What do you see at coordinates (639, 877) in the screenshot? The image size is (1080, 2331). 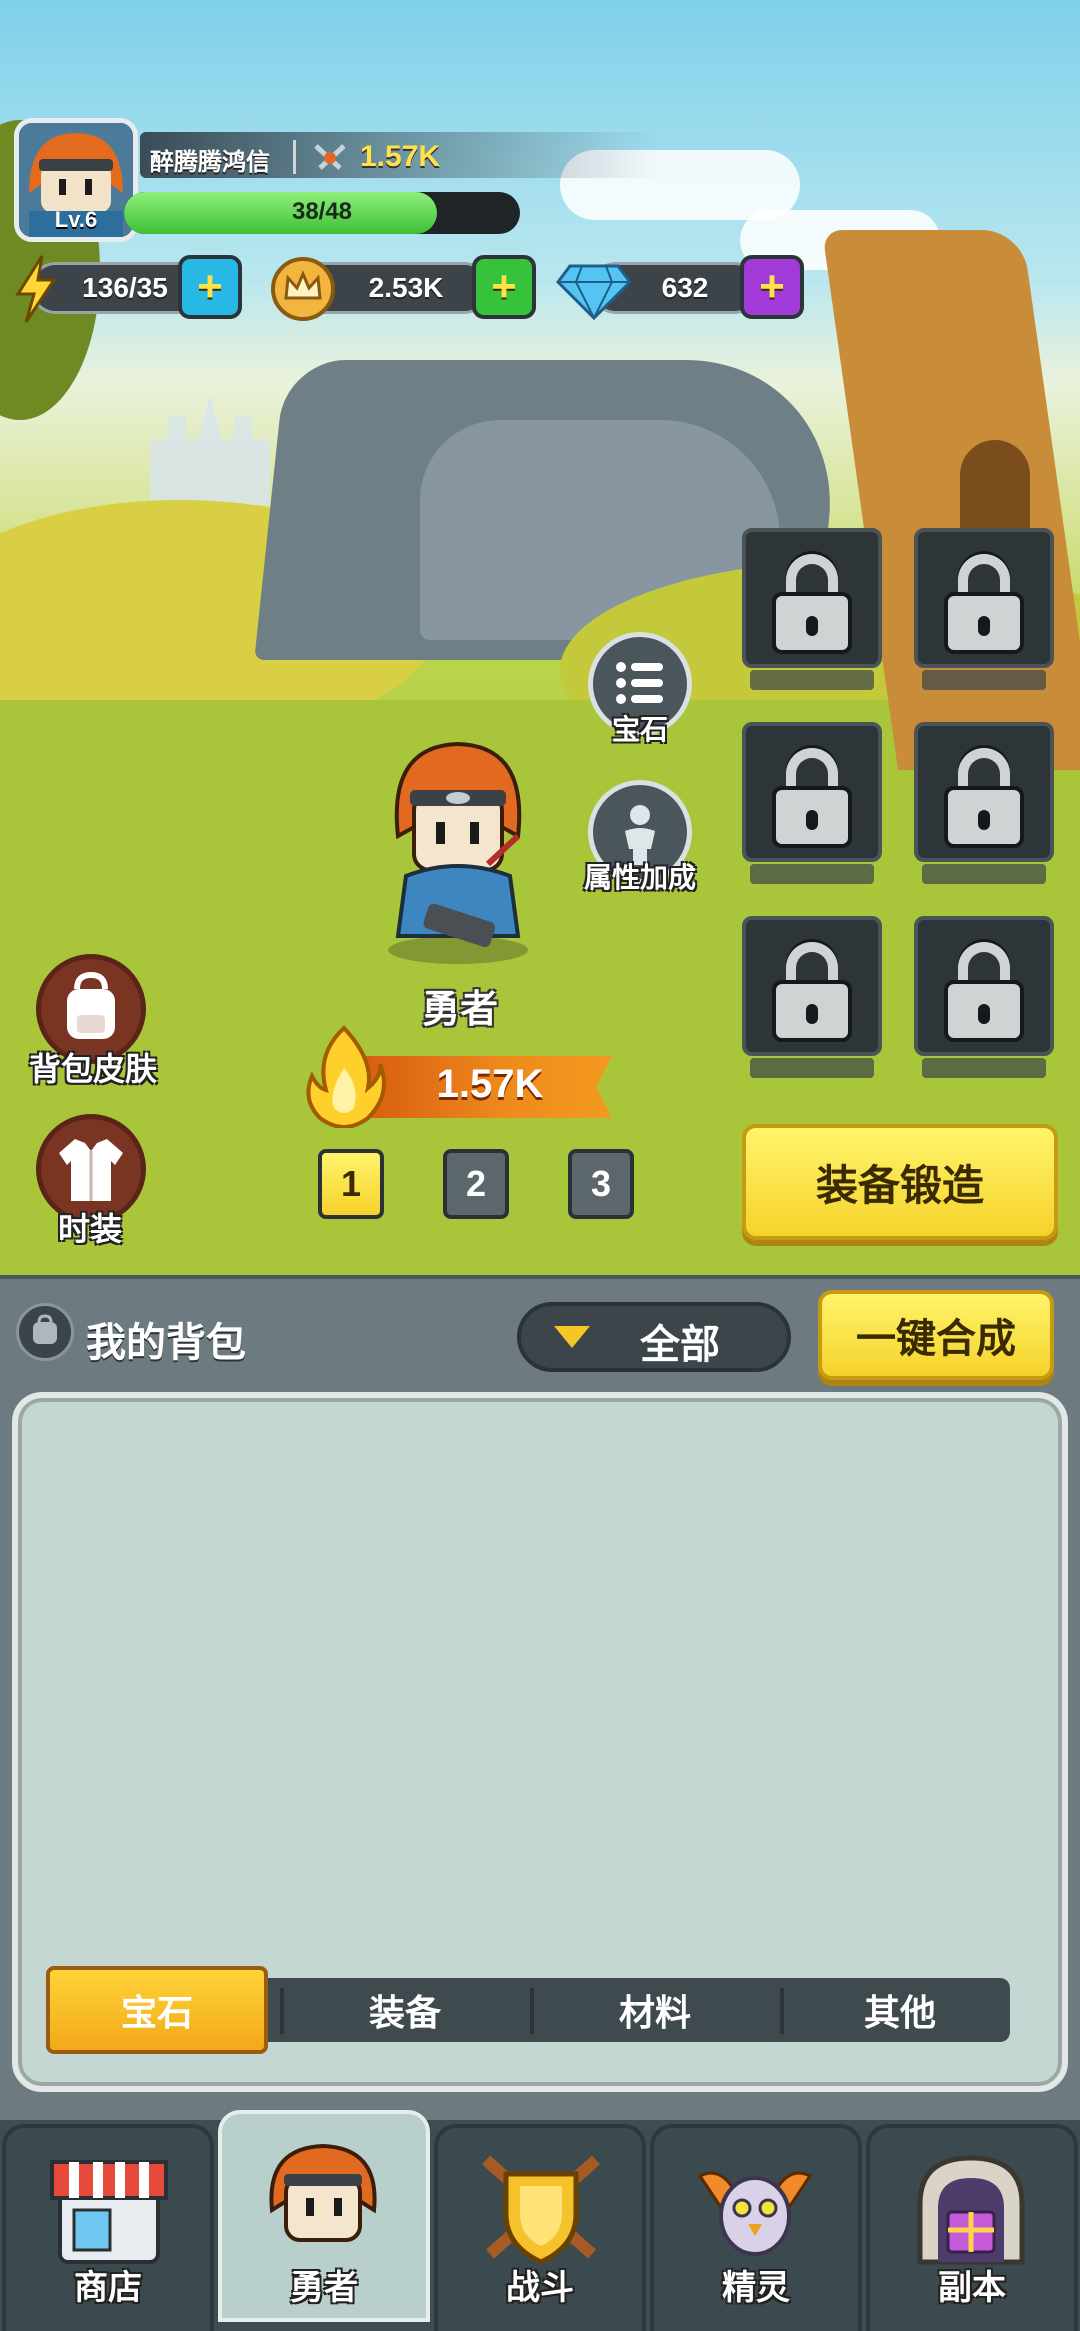 I see `attribute-bonus-label: 属性加成` at bounding box center [639, 877].